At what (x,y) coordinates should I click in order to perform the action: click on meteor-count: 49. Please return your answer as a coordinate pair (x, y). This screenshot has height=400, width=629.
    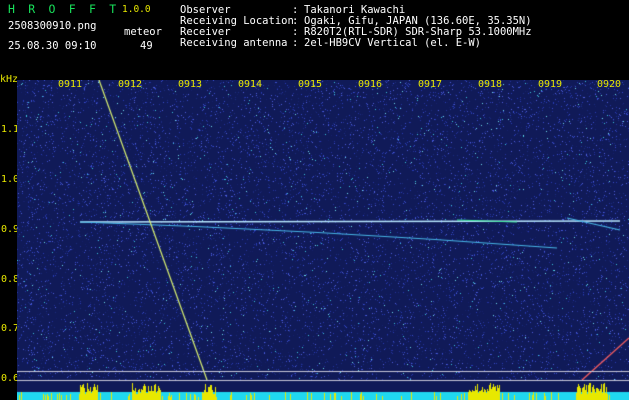
    Looking at the image, I should click on (146, 46).